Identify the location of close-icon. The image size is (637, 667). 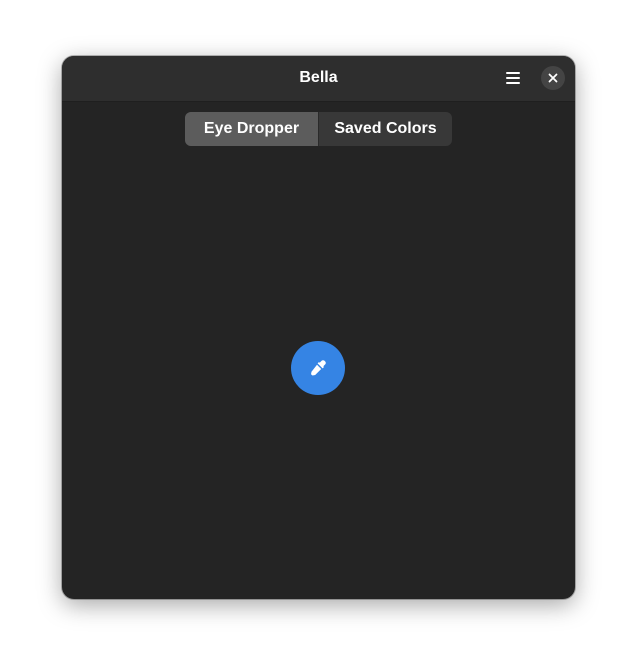
(553, 78).